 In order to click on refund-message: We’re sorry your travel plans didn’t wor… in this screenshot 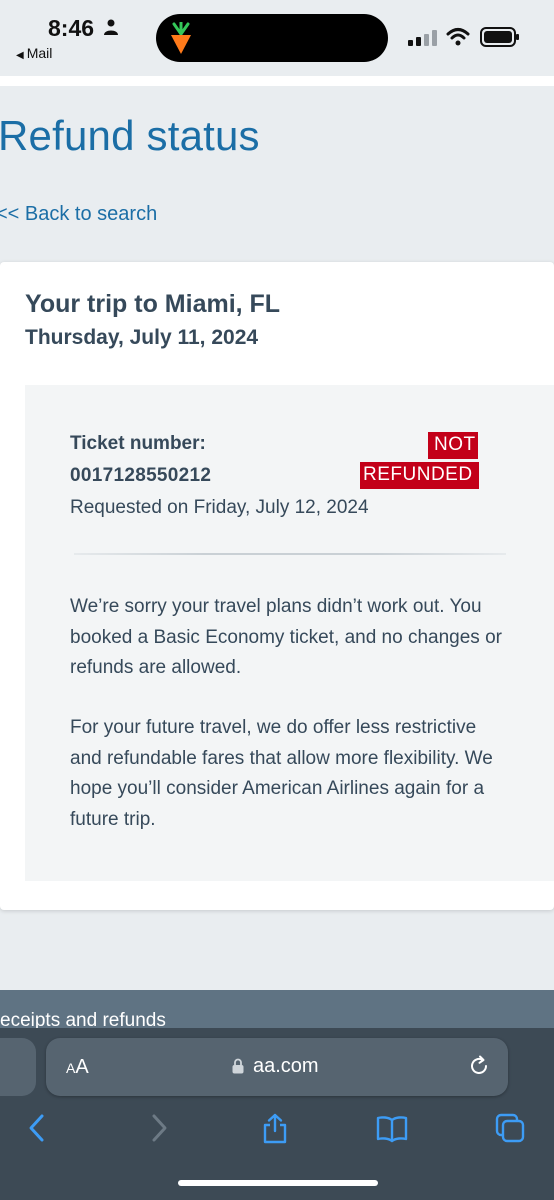, I will do `click(286, 637)`.